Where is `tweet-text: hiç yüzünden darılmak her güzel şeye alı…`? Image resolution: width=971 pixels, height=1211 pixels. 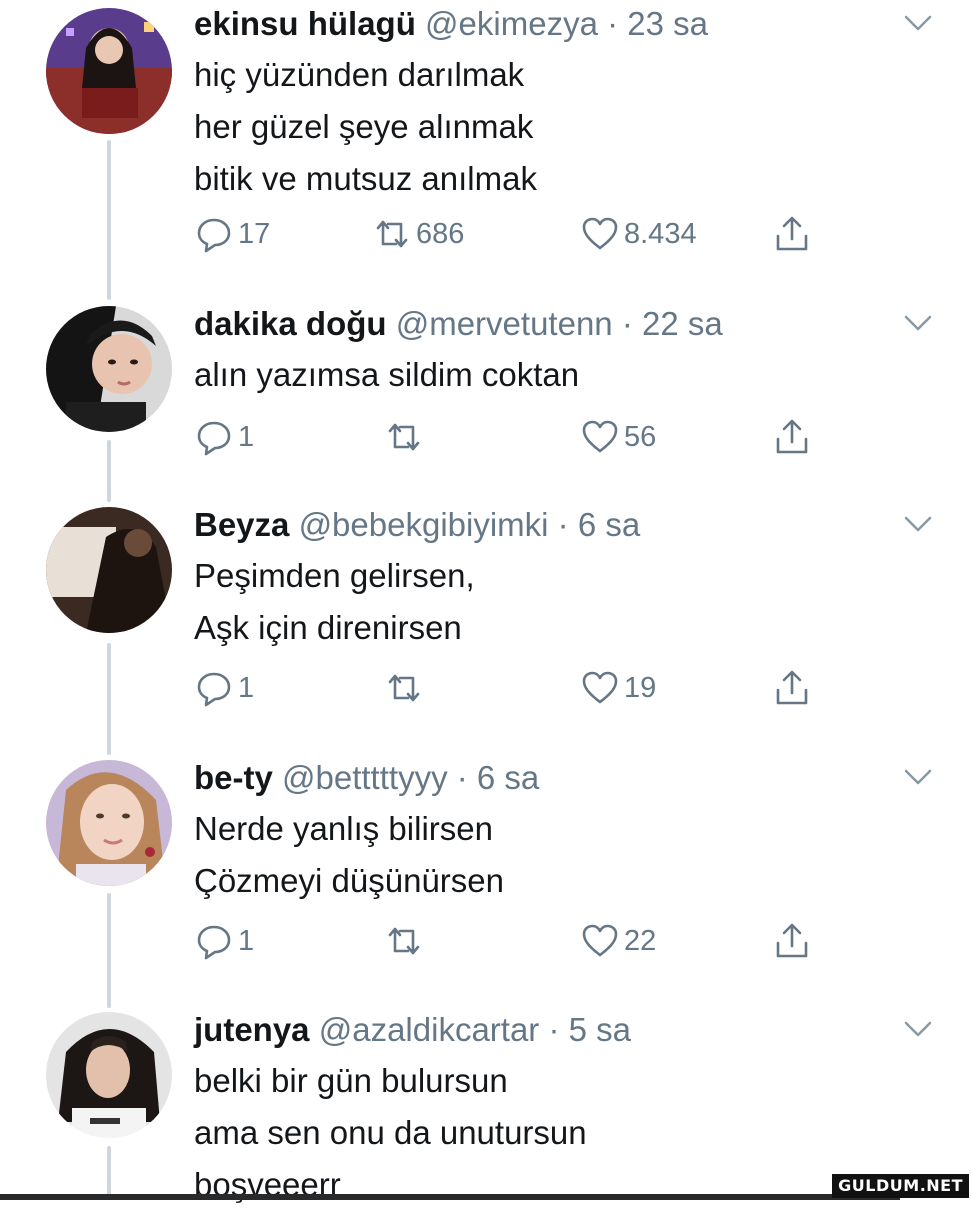
tweet-text: hiç yüzünden darılmak her güzel şeye alı… is located at coordinates (365, 127).